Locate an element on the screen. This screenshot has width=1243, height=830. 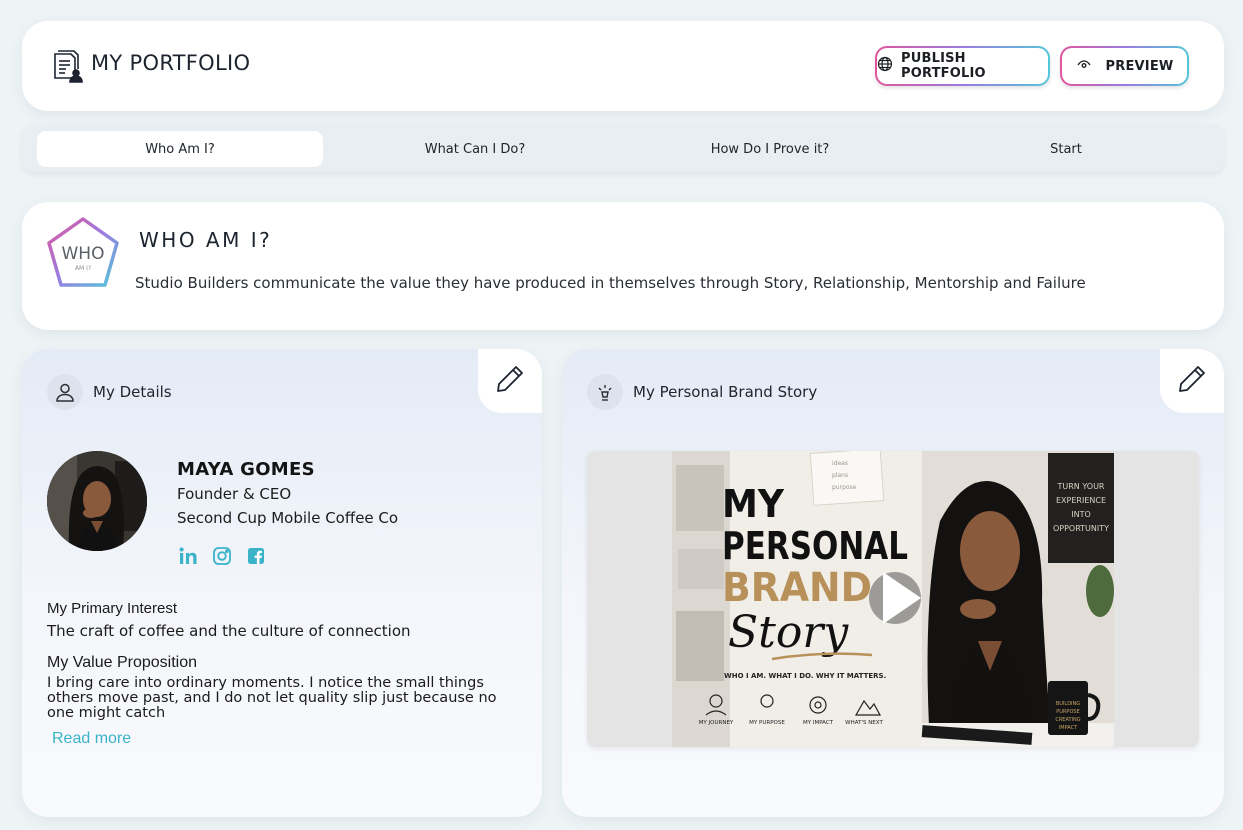
sparkle-icon is located at coordinates (605, 392).